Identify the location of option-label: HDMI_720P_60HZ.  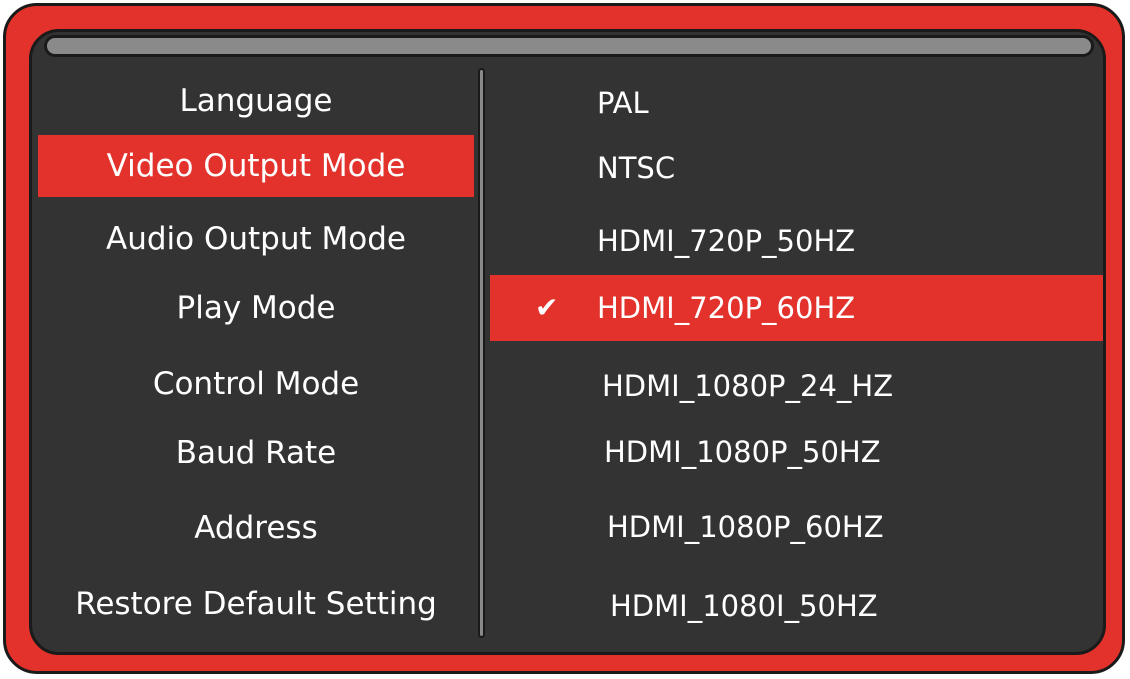
(726, 308).